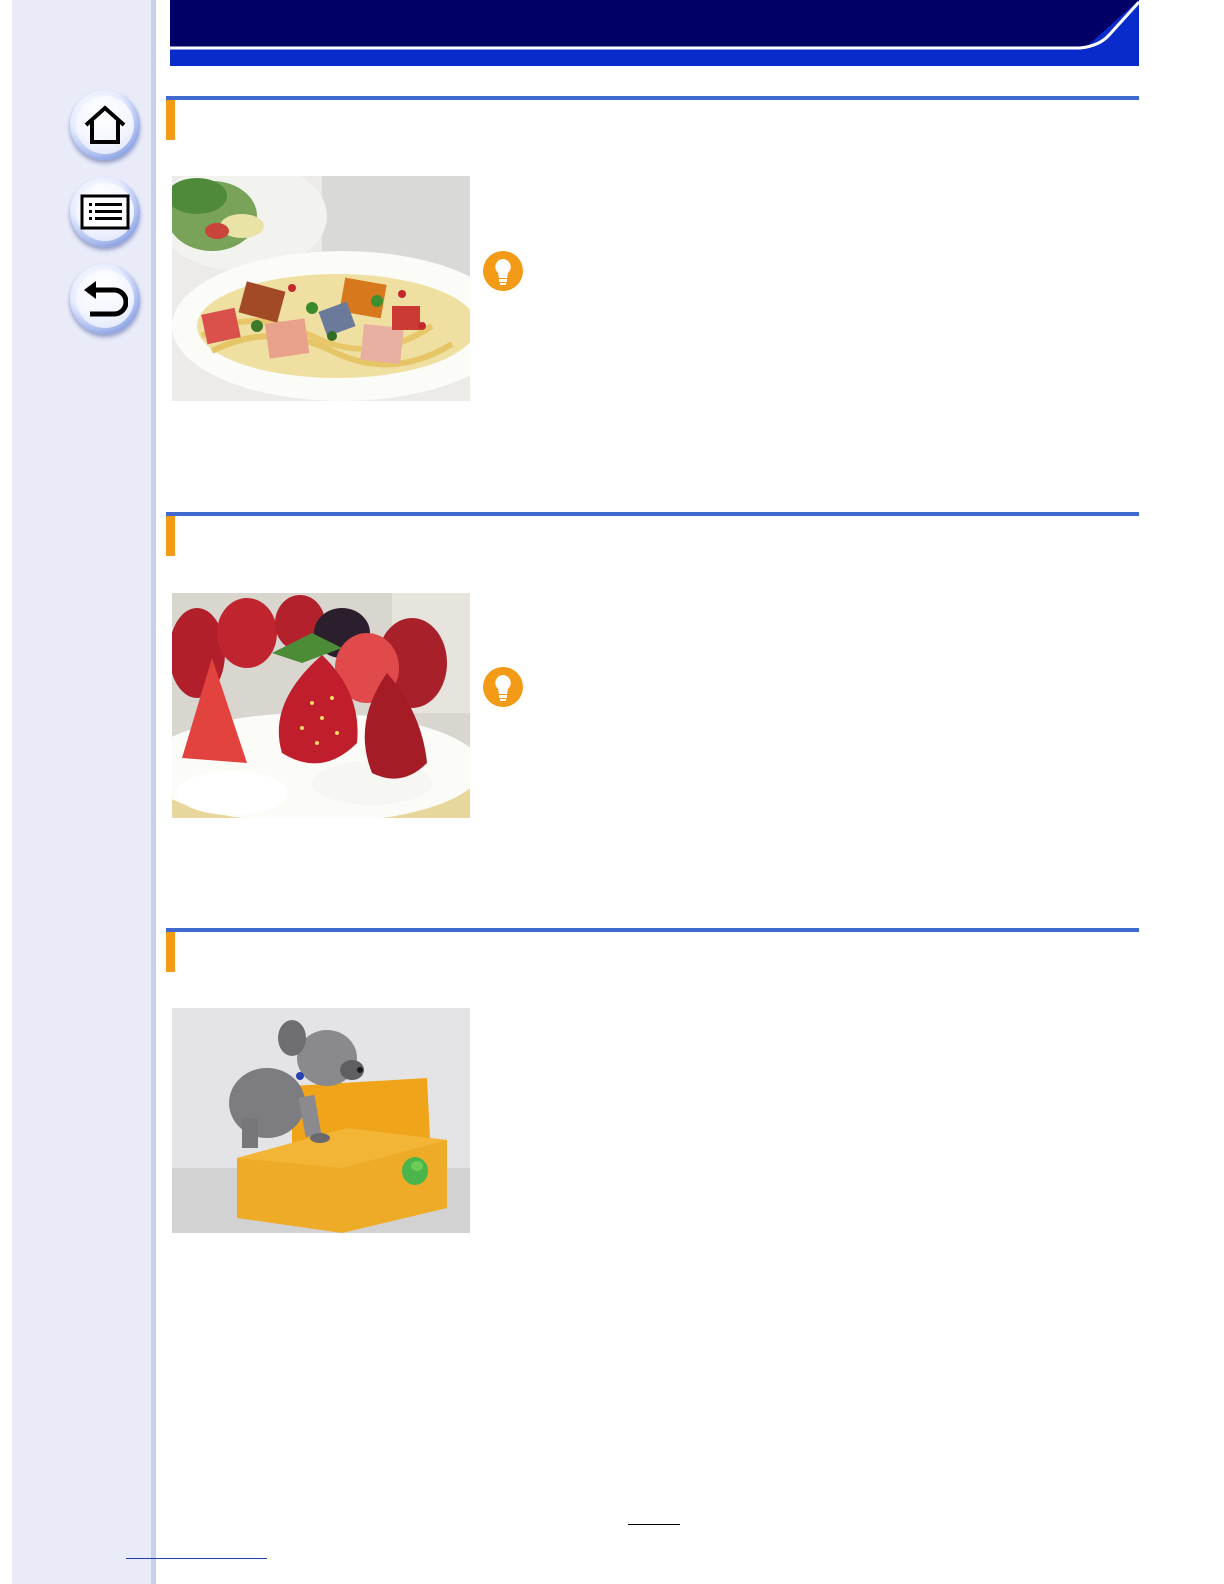 This screenshot has height=1584, width=1224. What do you see at coordinates (321, 288) in the screenshot?
I see `photo-pasta-dish` at bounding box center [321, 288].